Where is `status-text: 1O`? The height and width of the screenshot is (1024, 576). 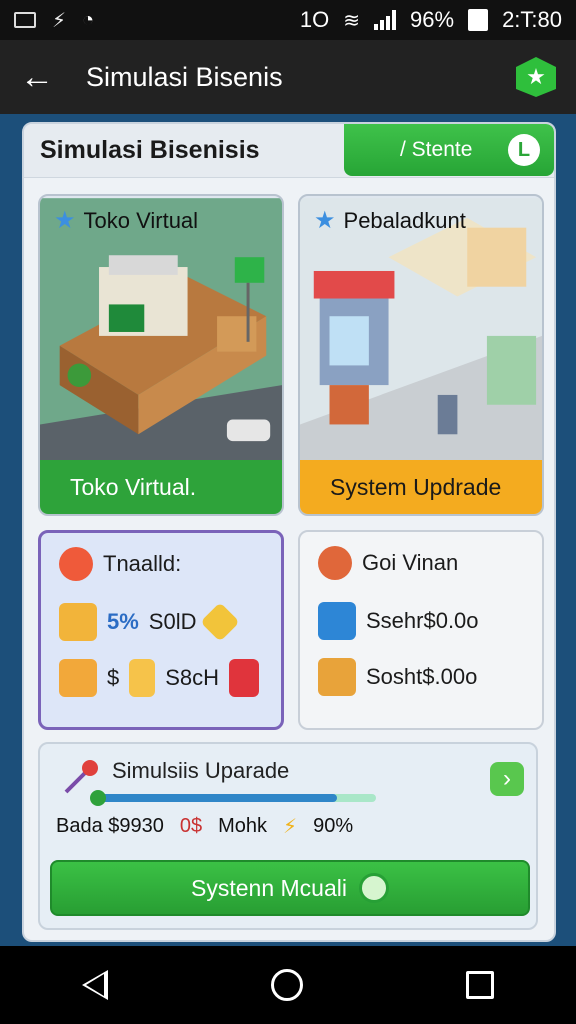 status-text: 1O is located at coordinates (314, 19).